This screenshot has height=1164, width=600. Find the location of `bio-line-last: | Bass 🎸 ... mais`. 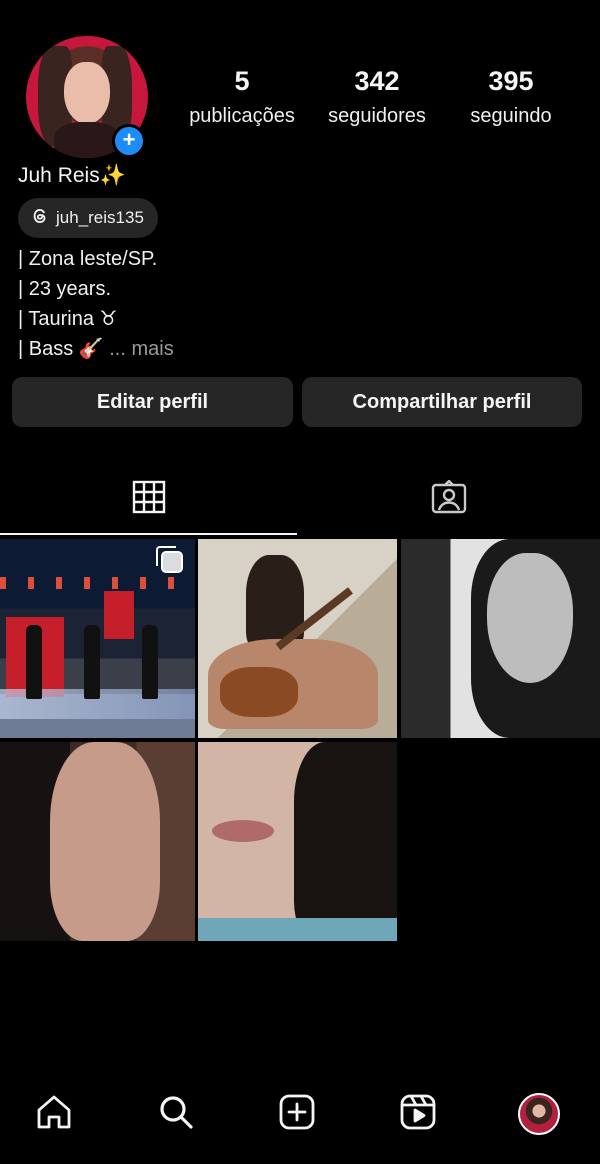

bio-line-last: | Bass 🎸 ... mais is located at coordinates (96, 349).